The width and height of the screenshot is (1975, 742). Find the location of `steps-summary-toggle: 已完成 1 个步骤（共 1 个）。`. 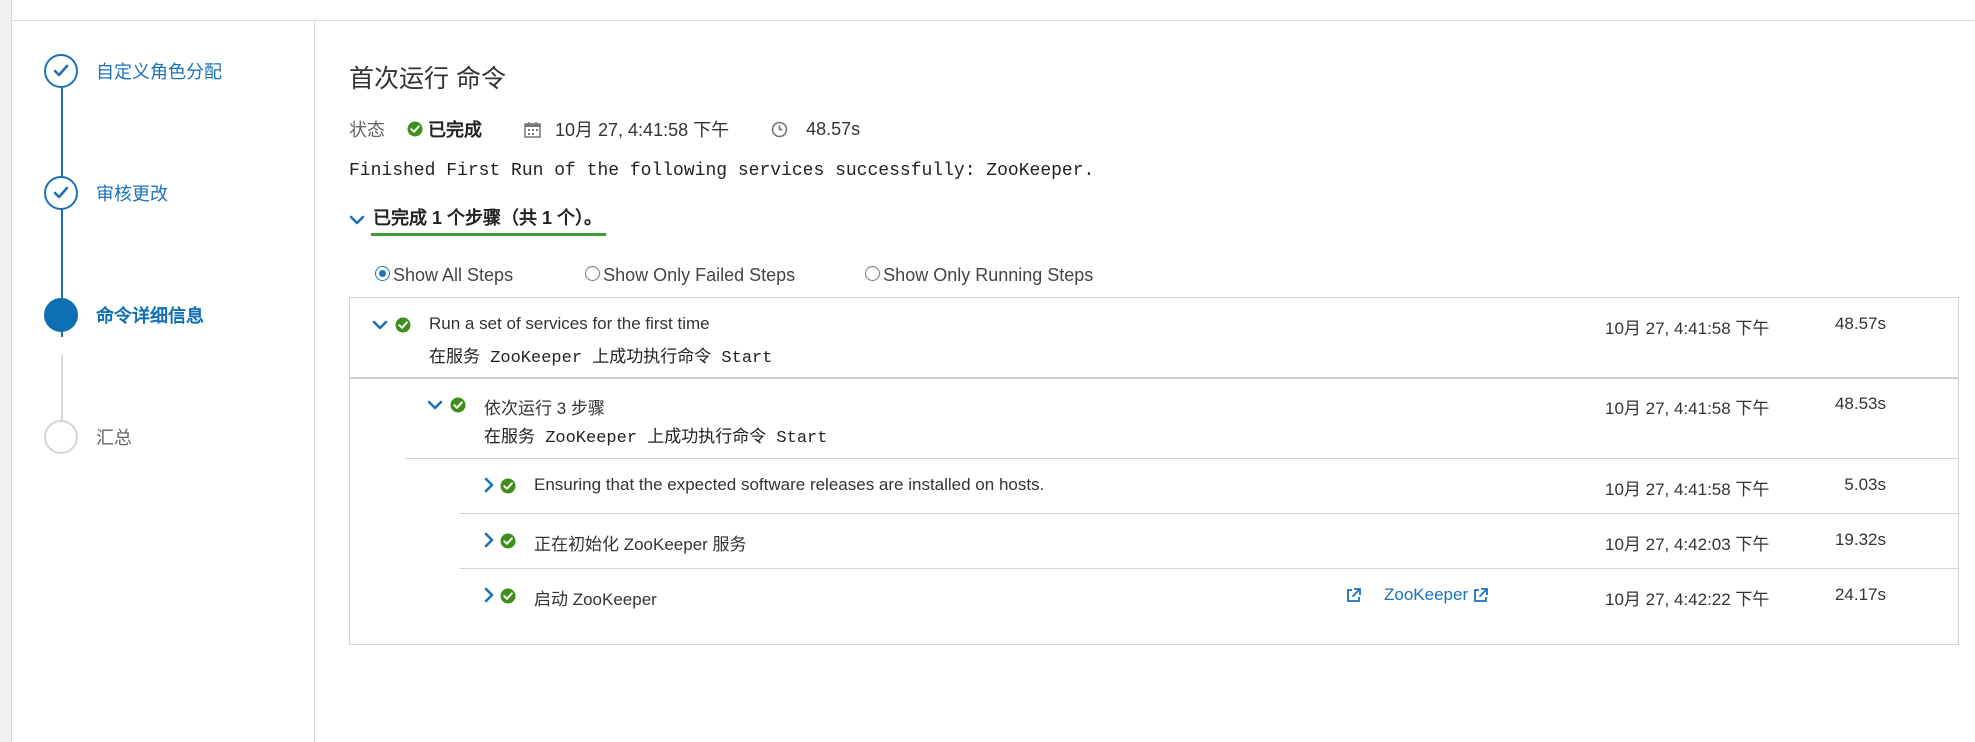

steps-summary-toggle: 已完成 1 个步骤（共 1 个）。 is located at coordinates (478, 220).